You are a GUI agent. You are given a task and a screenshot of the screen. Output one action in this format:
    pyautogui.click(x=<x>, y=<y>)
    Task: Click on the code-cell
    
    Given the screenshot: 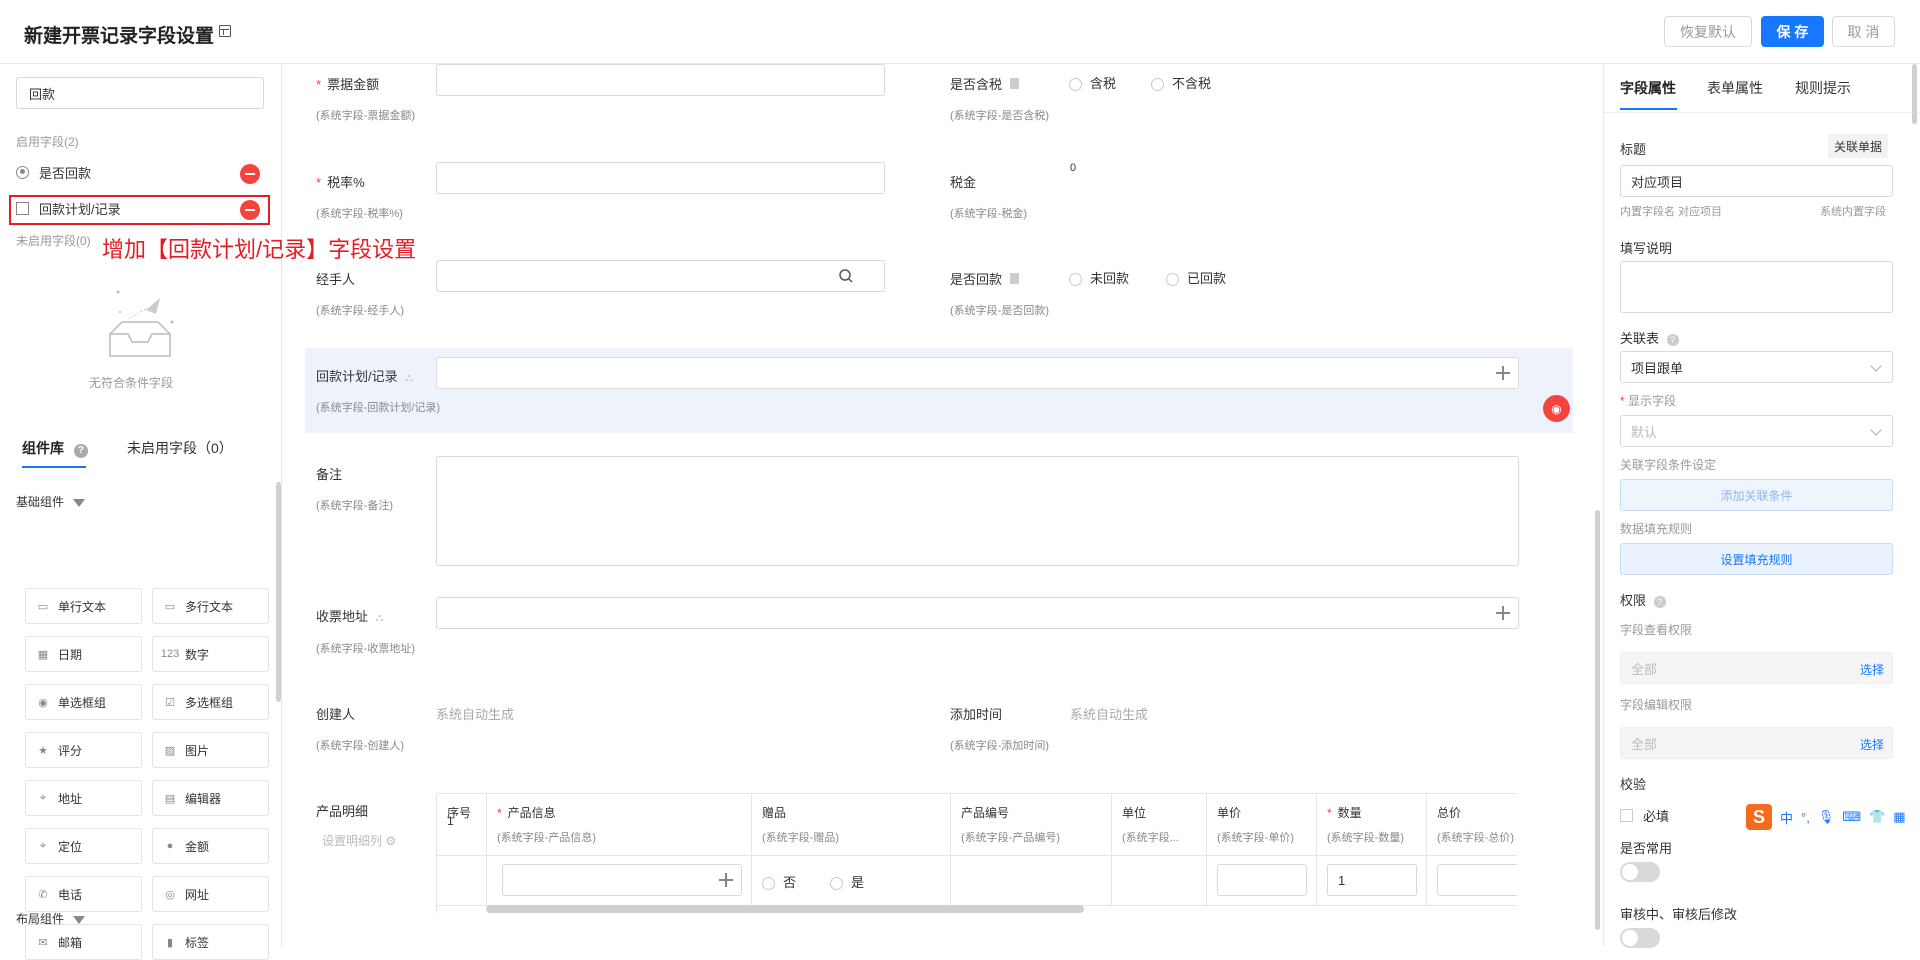 What is the action you would take?
    pyautogui.click(x=1031, y=881)
    